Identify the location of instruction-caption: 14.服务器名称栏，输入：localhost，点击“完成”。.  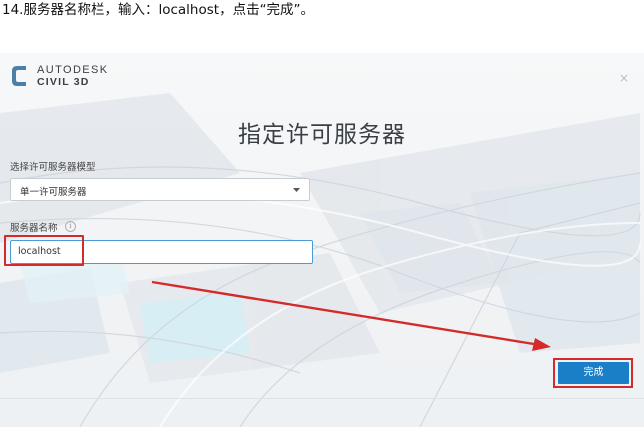
(158, 10).